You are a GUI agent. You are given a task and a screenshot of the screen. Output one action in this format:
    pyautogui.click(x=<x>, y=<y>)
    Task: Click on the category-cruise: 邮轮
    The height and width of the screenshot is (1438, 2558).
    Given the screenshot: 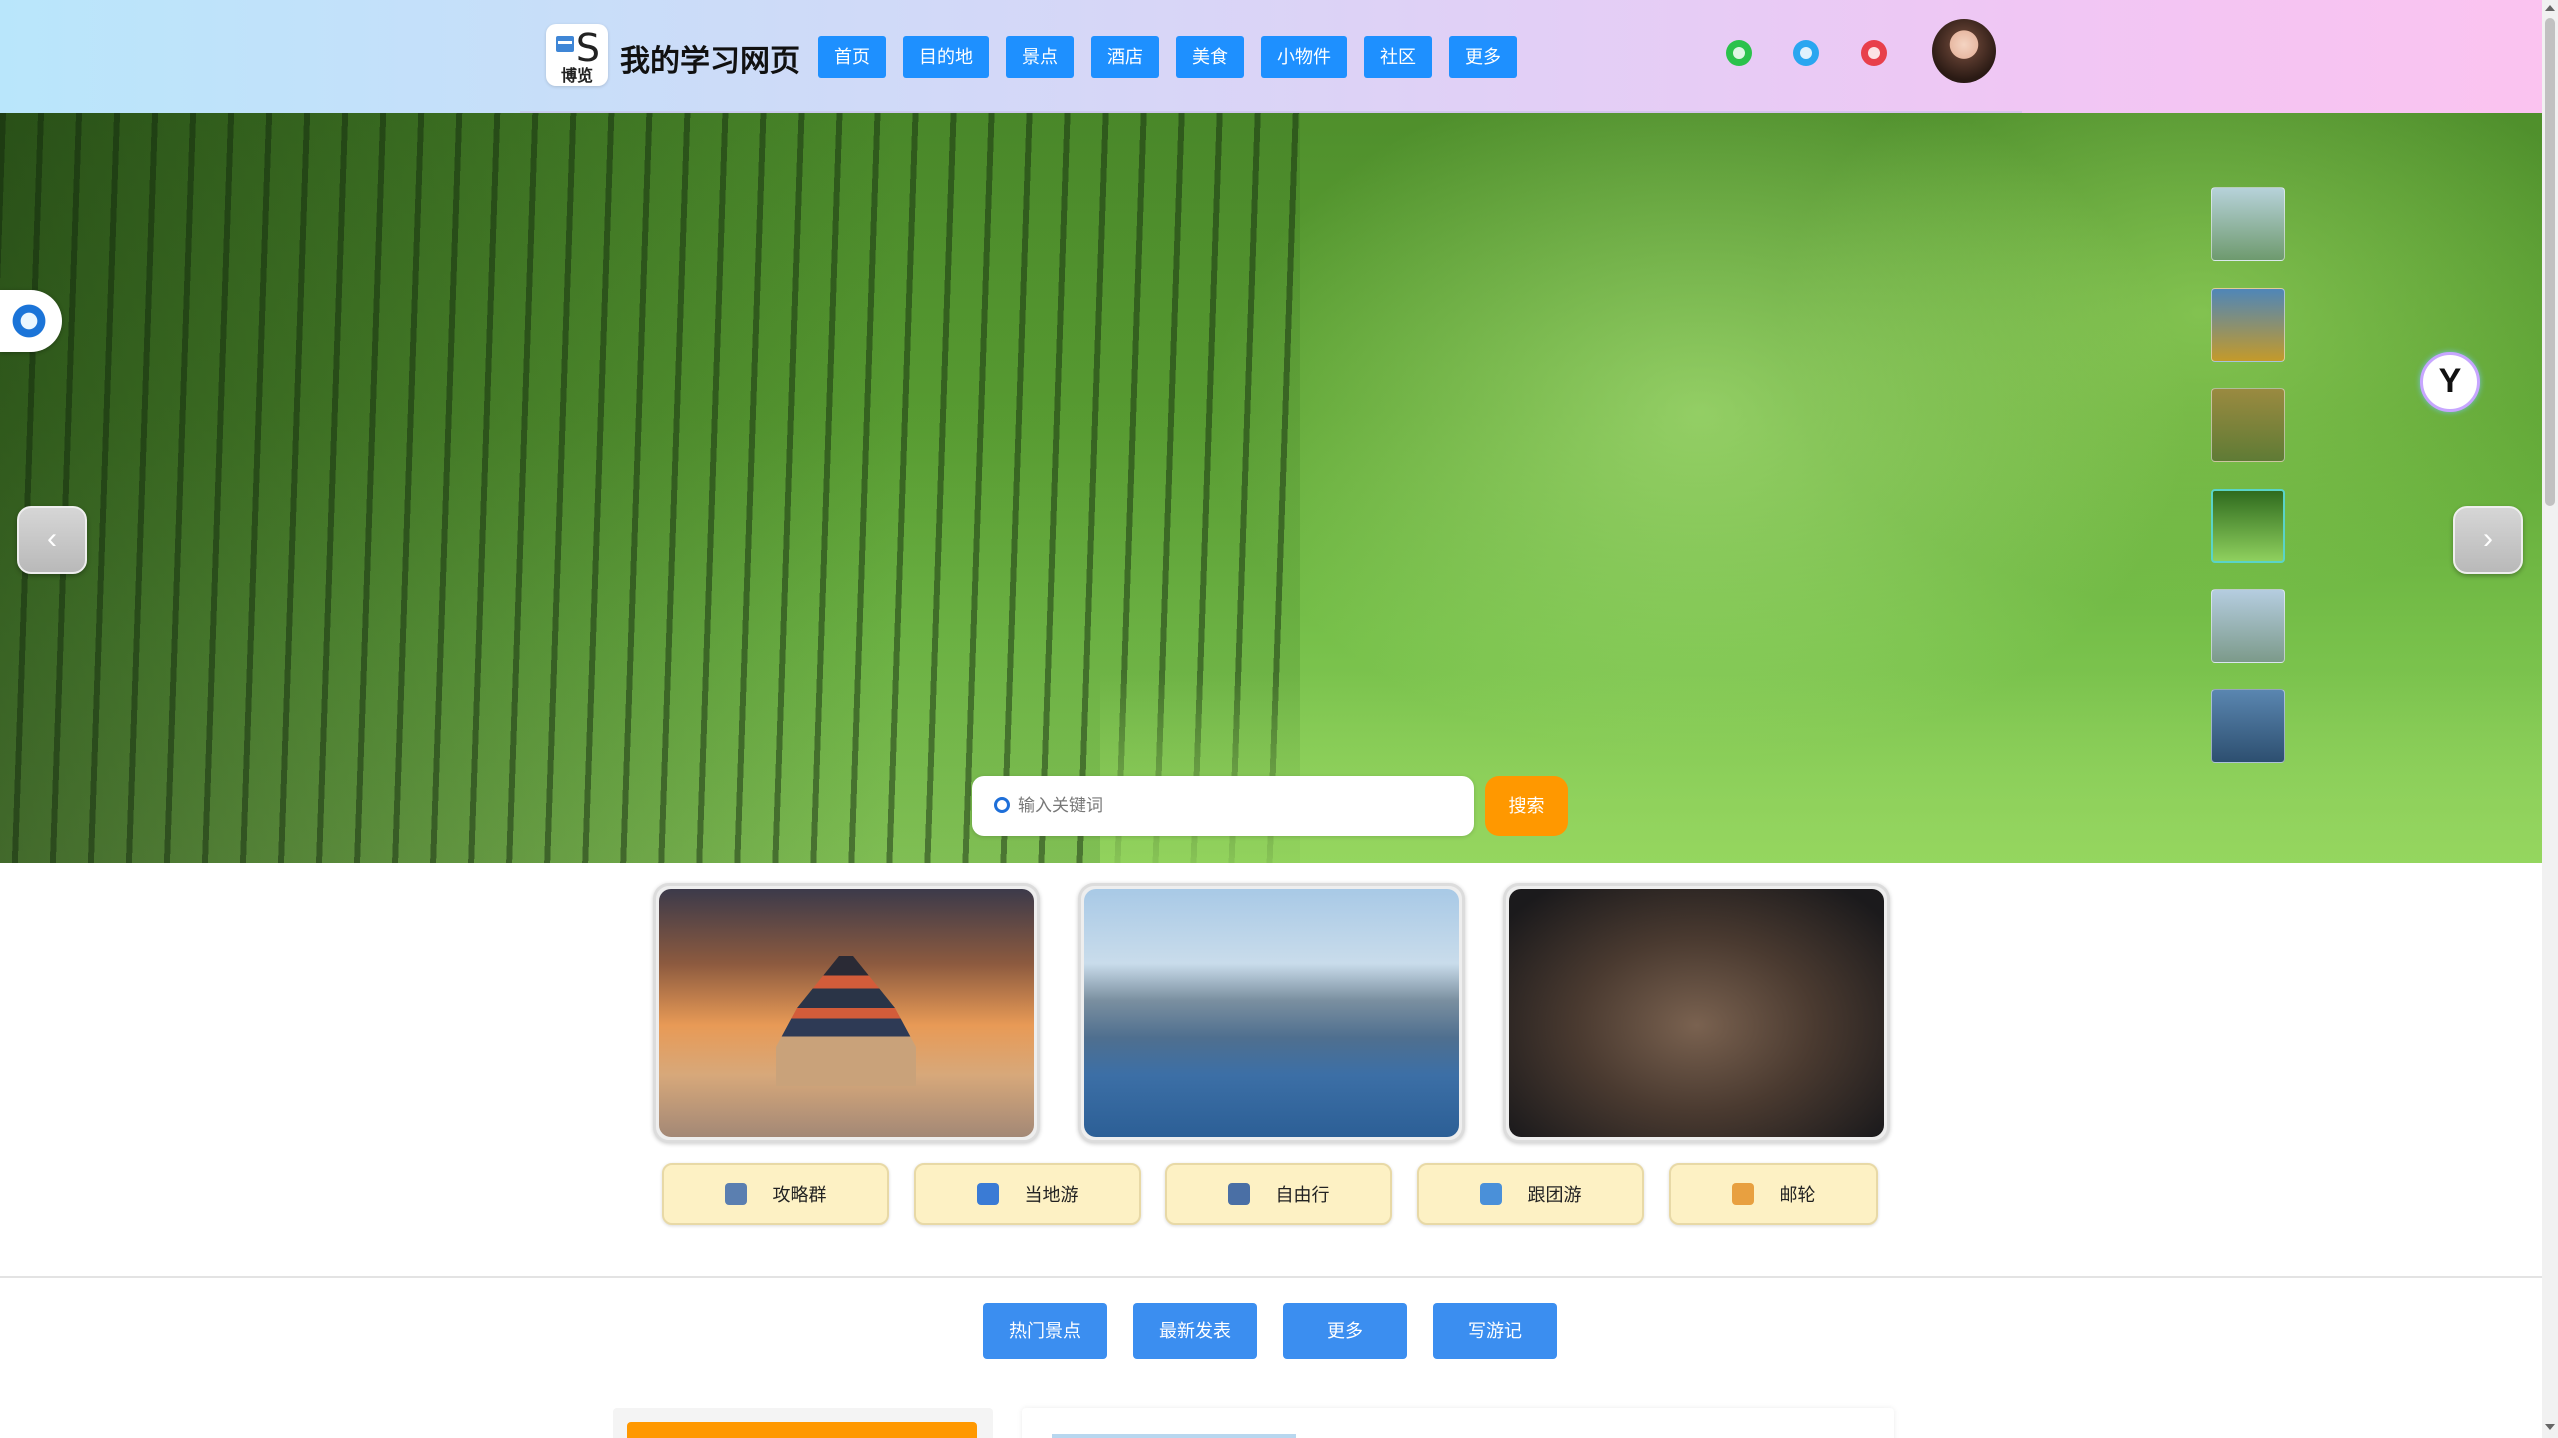 What is the action you would take?
    pyautogui.click(x=1773, y=1194)
    